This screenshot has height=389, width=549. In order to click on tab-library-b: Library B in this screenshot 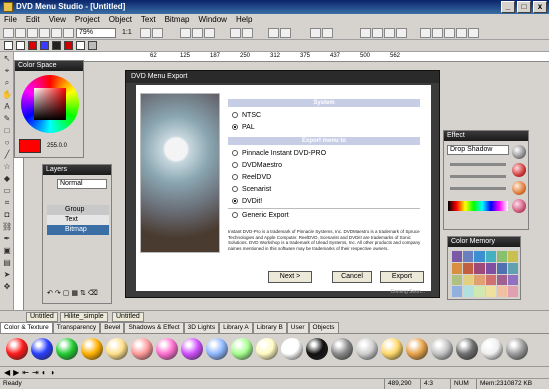, I will do `click(269, 327)`.